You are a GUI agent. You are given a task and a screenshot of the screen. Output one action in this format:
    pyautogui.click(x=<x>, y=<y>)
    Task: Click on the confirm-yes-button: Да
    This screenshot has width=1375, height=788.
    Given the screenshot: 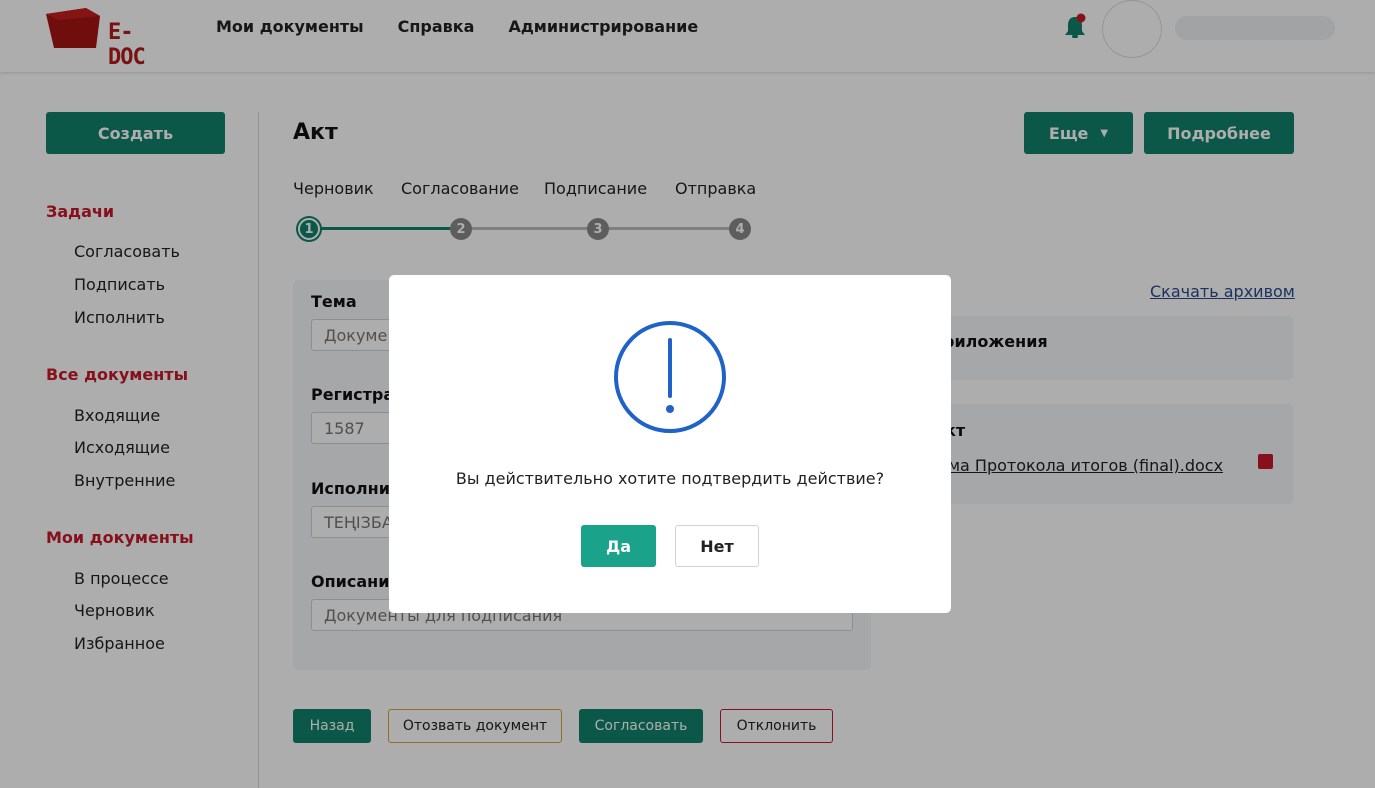 What is the action you would take?
    pyautogui.click(x=618, y=546)
    